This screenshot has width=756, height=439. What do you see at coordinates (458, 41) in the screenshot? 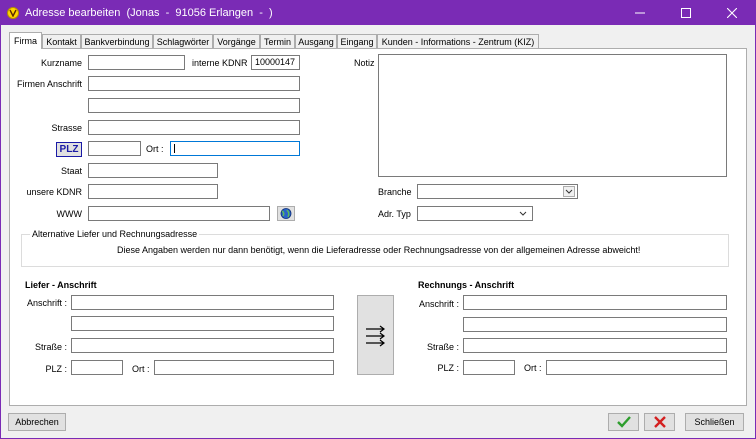
I see `tab-kiz: Kunden - Informations - Zentrum (KIZ)` at bounding box center [458, 41].